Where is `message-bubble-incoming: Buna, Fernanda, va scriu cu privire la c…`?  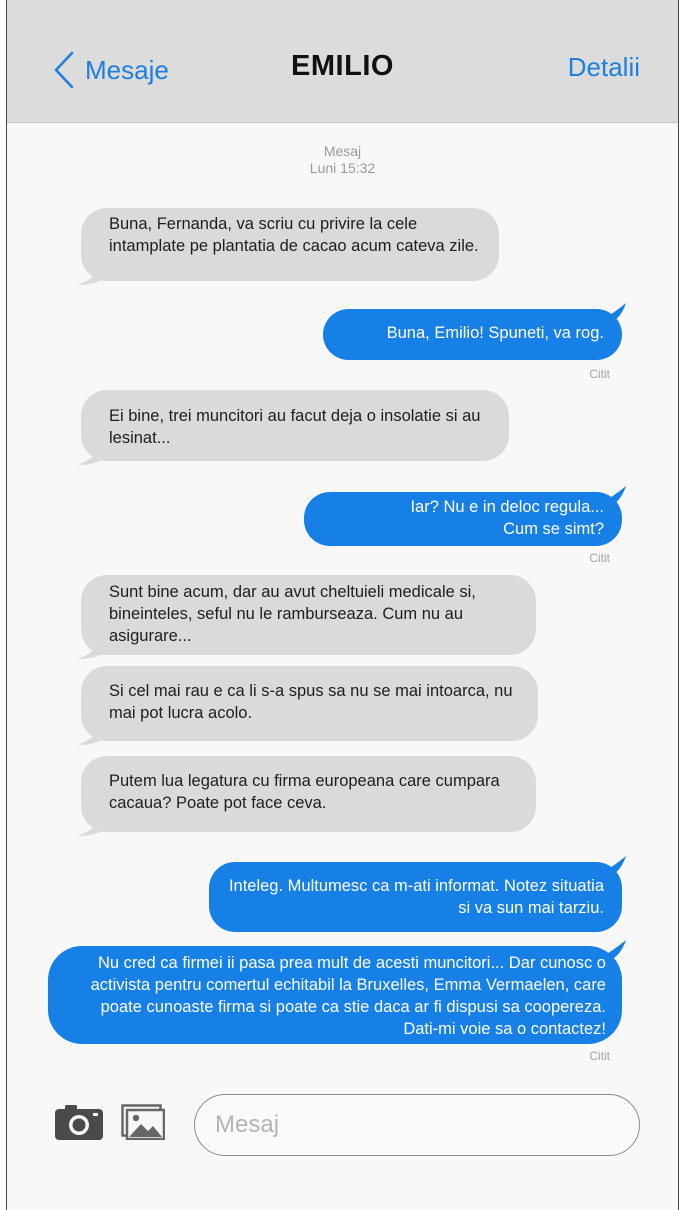 message-bubble-incoming: Buna, Fernanda, va scriu cu privire la c… is located at coordinates (288, 246).